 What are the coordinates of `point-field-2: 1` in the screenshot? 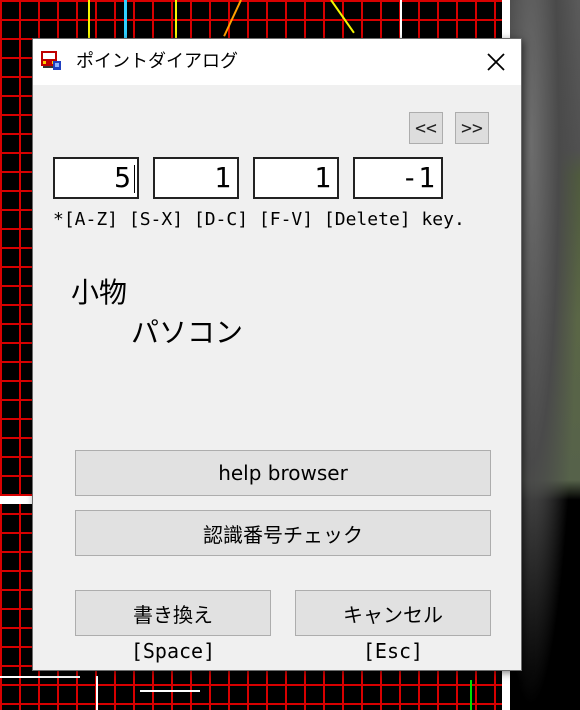 It's located at (196, 178).